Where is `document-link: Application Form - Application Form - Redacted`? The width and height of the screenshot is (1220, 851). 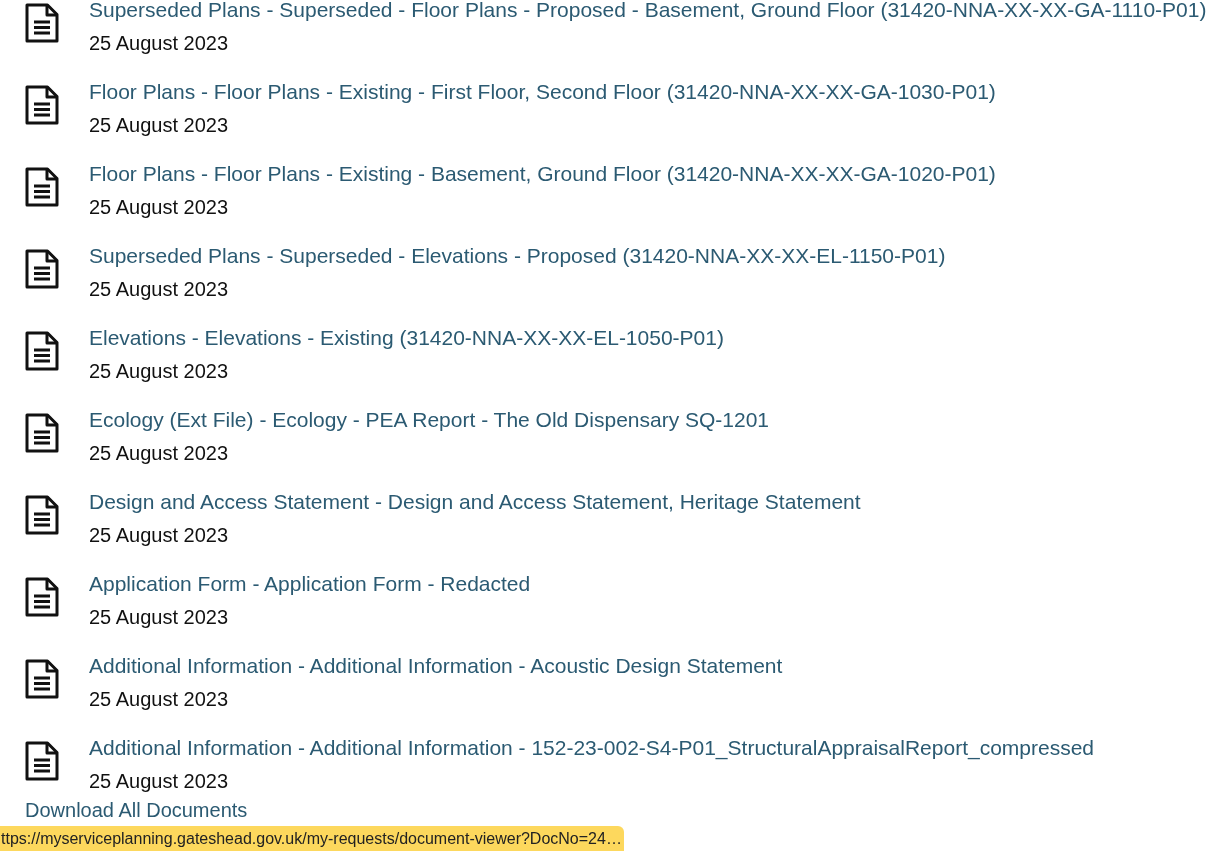 document-link: Application Form - Application Form - Redacted is located at coordinates (310, 584).